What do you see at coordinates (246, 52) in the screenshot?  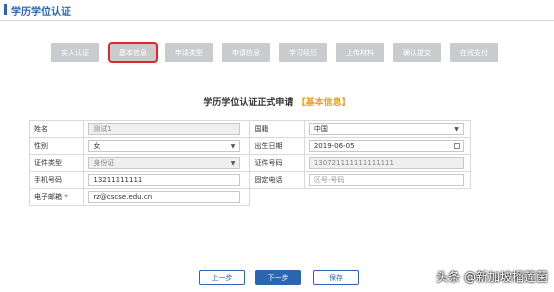 I see `step-application-info: 申请信息` at bounding box center [246, 52].